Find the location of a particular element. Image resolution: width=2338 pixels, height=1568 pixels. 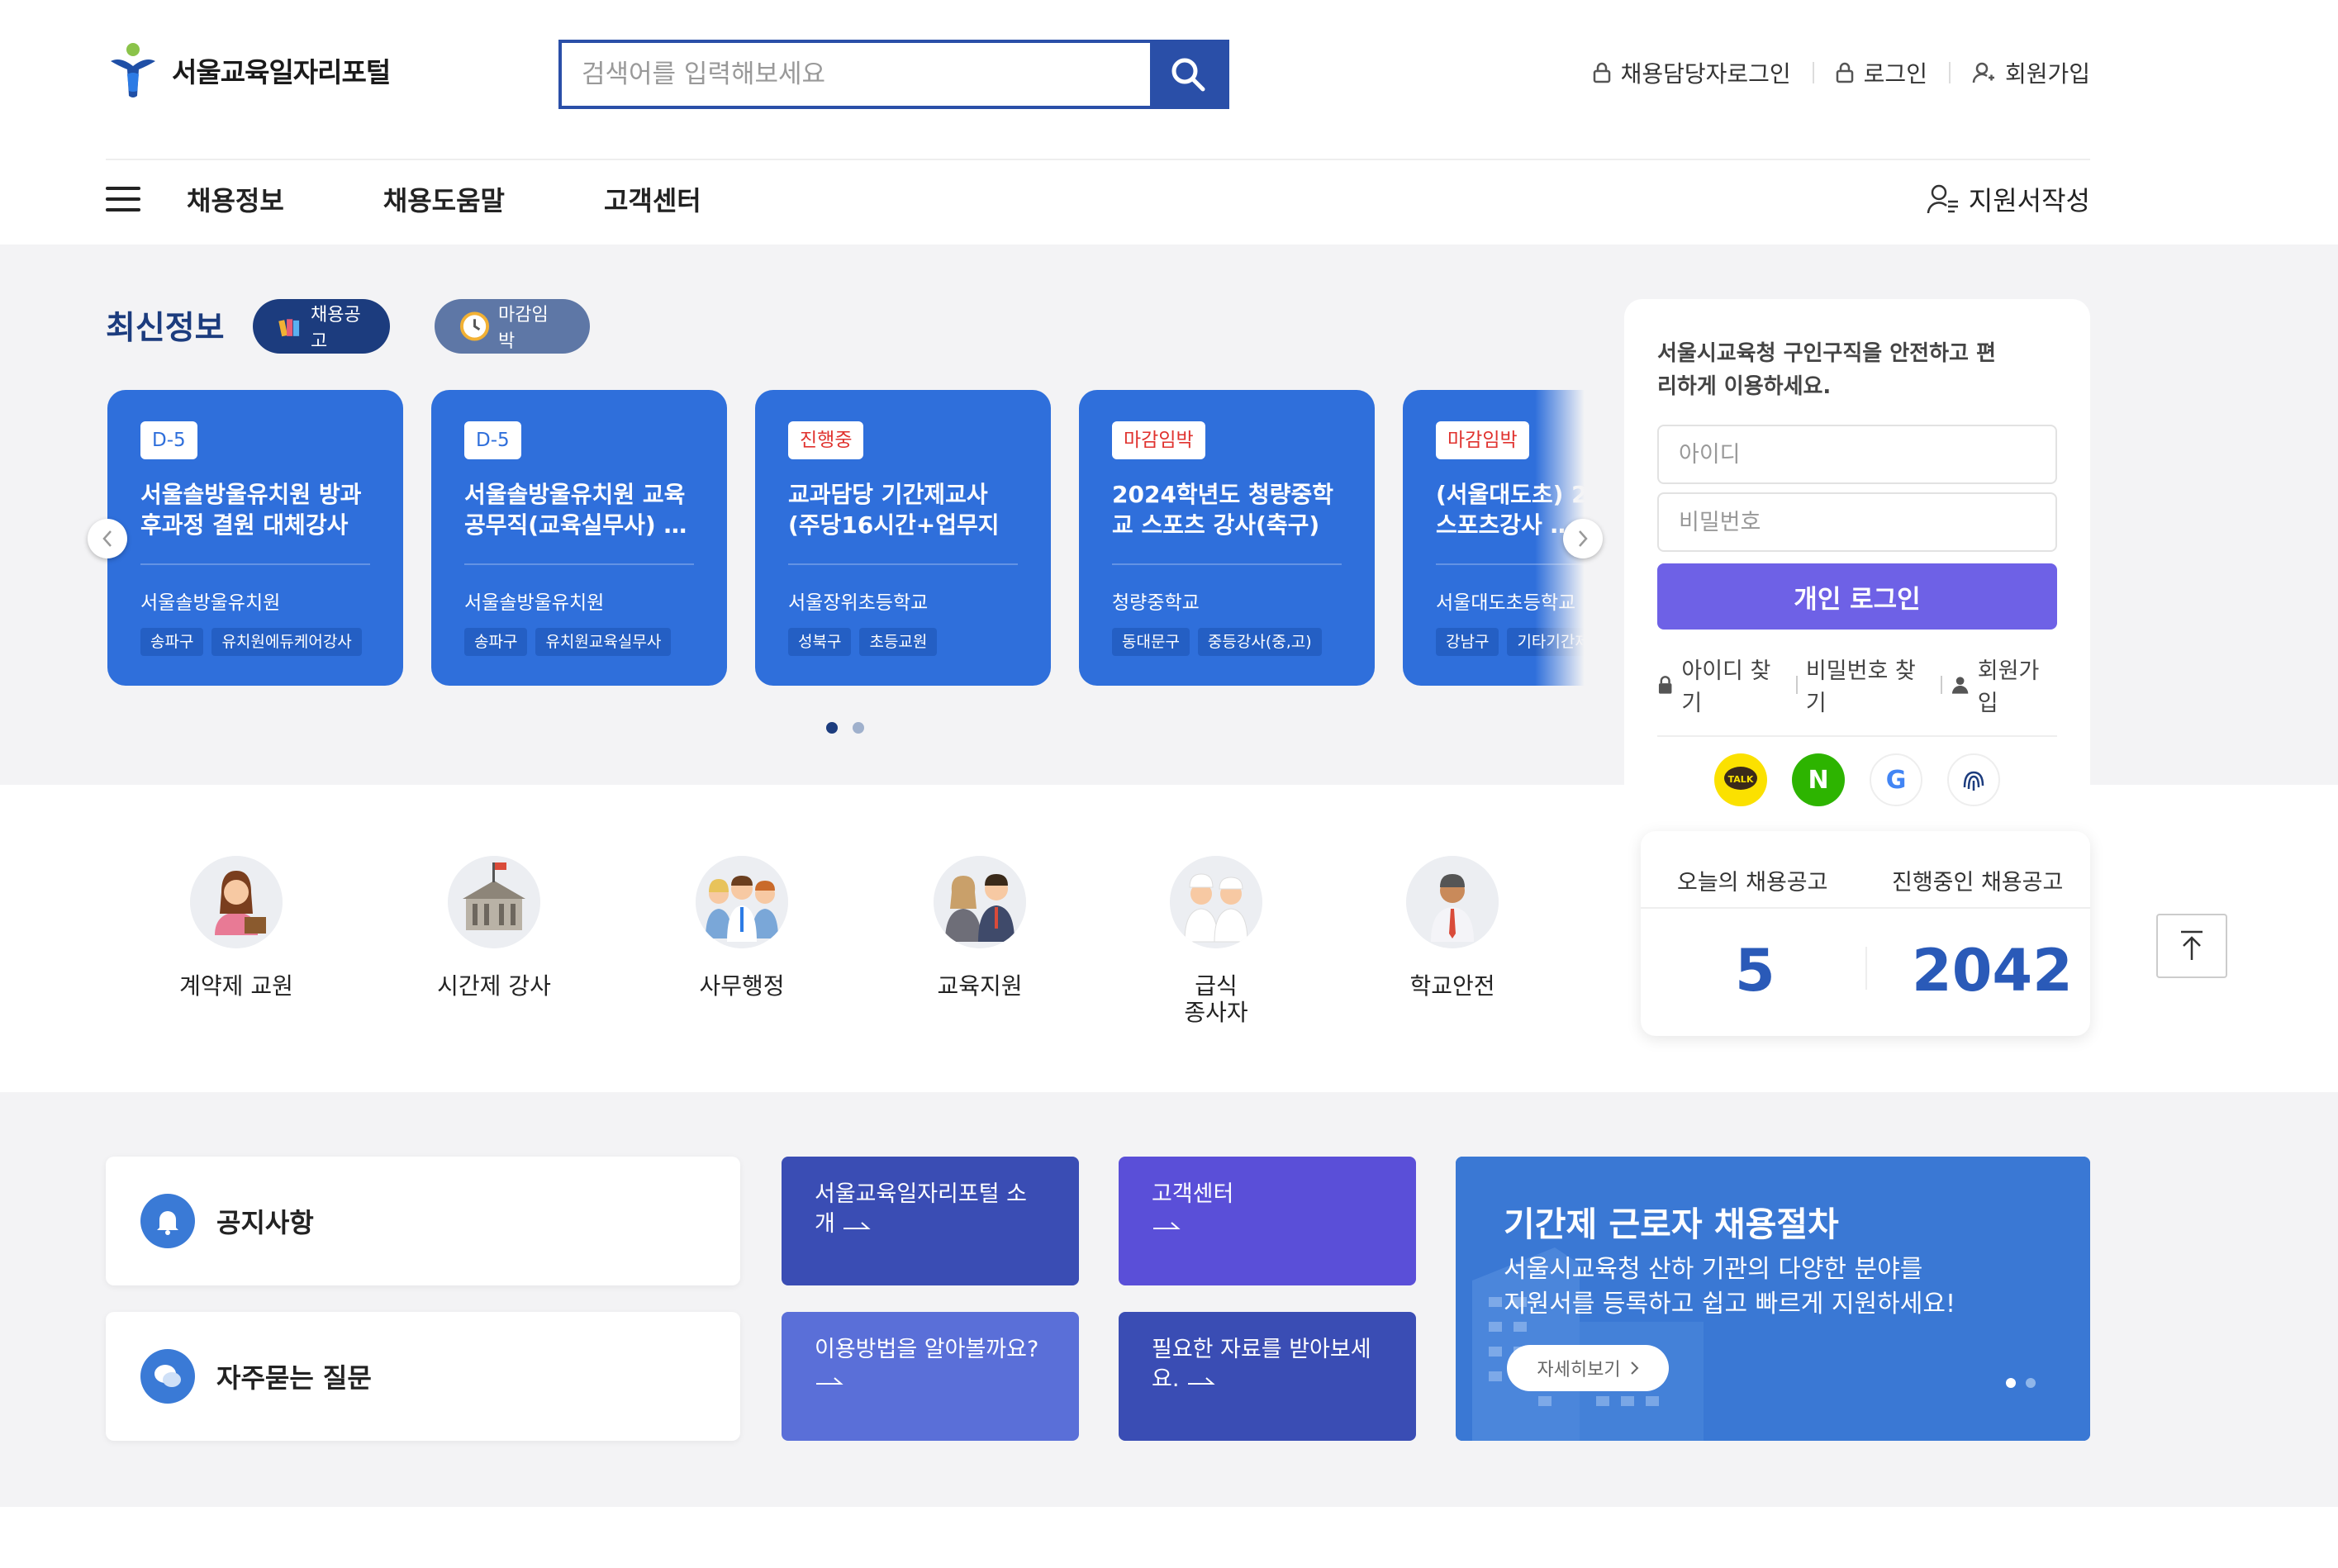

download-resources-tile: 필요한 자료를 받아보세요. is located at coordinates (1268, 1377).